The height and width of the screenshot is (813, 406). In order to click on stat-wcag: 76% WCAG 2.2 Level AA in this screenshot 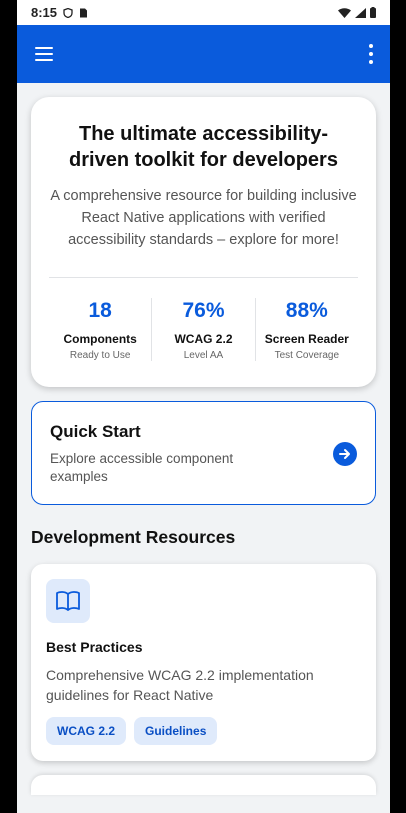, I will do `click(202, 329)`.